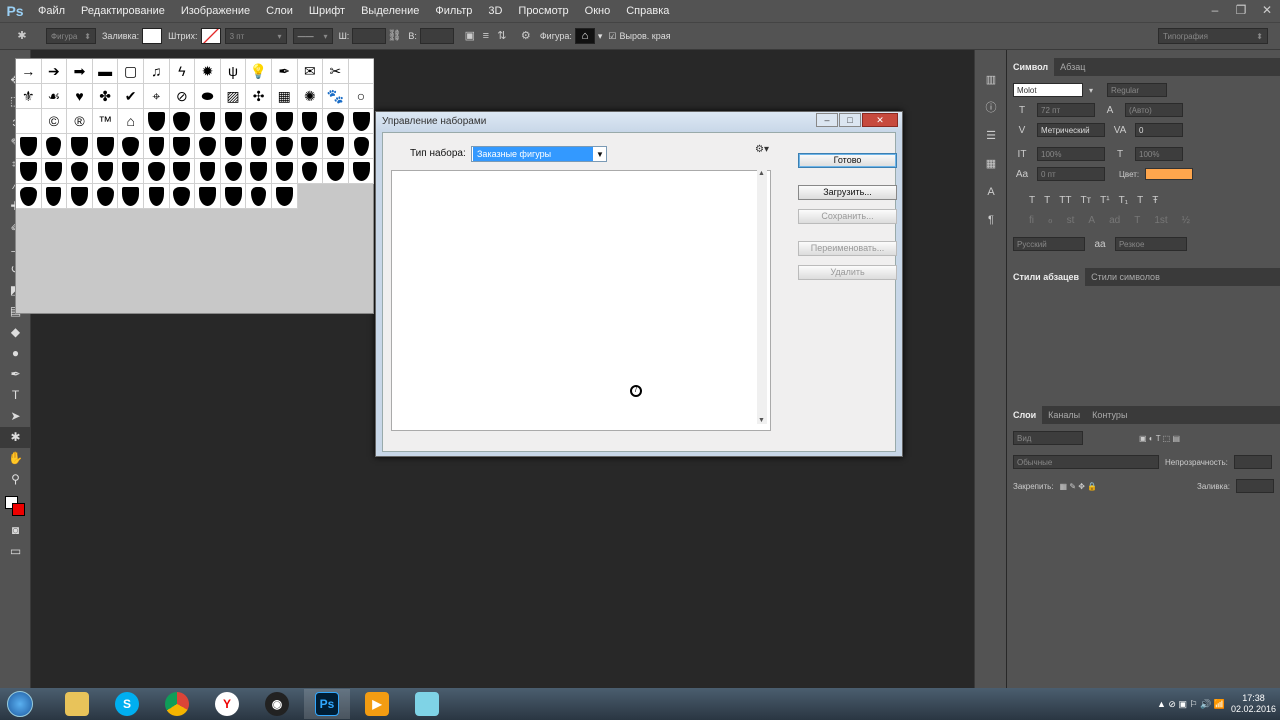 Image resolution: width=1280 pixels, height=720 pixels. I want to click on subscript-icon: T₁, so click(1123, 200).